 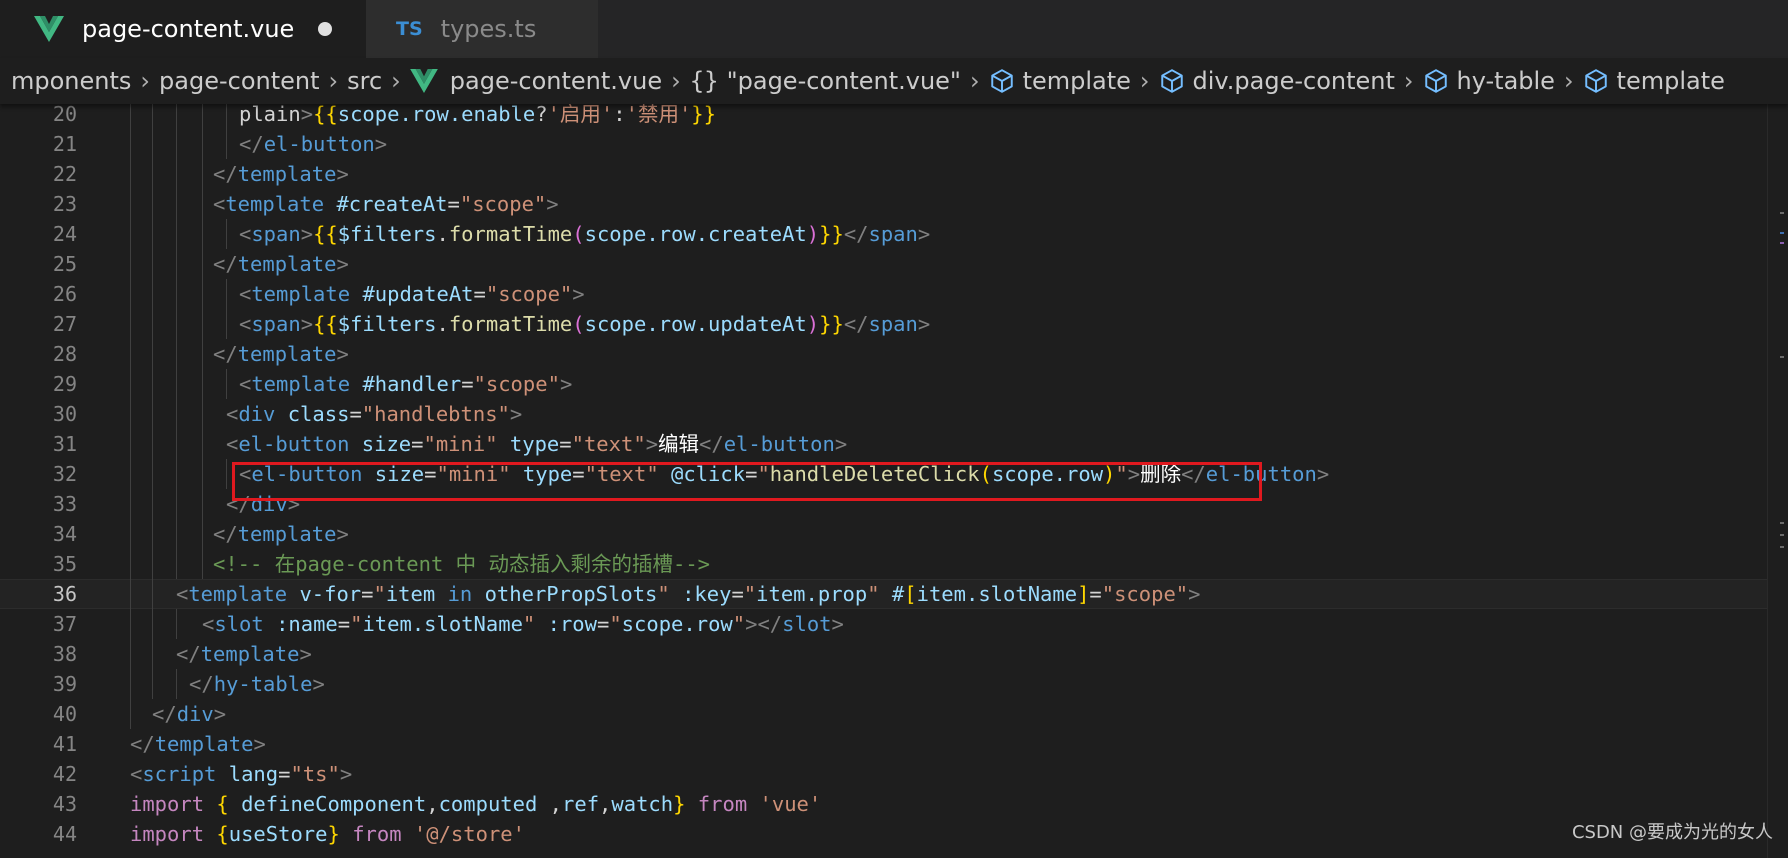 I want to click on code-line: 29 <template #handler="scope">, so click(x=894, y=384).